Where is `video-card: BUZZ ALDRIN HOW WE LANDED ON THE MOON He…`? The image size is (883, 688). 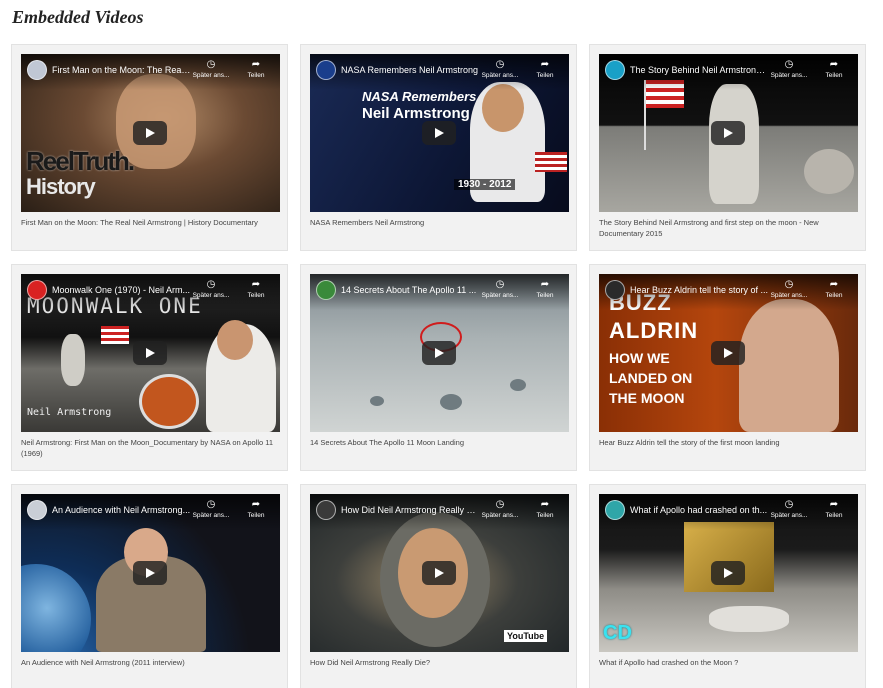
video-card: BUZZ ALDRIN HOW WE LANDED ON THE MOON He… is located at coordinates (727, 367).